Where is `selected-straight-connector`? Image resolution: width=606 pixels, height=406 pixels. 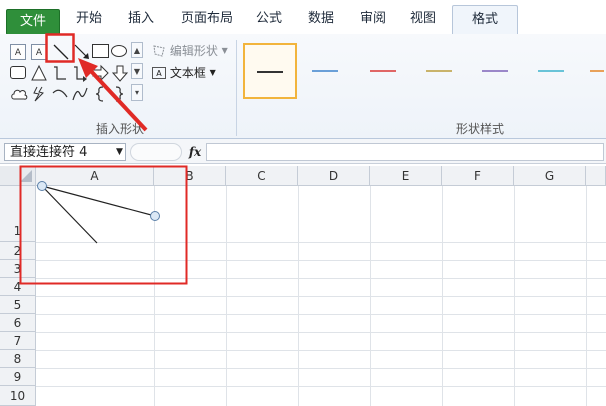
selected-straight-connector is located at coordinates (98, 201).